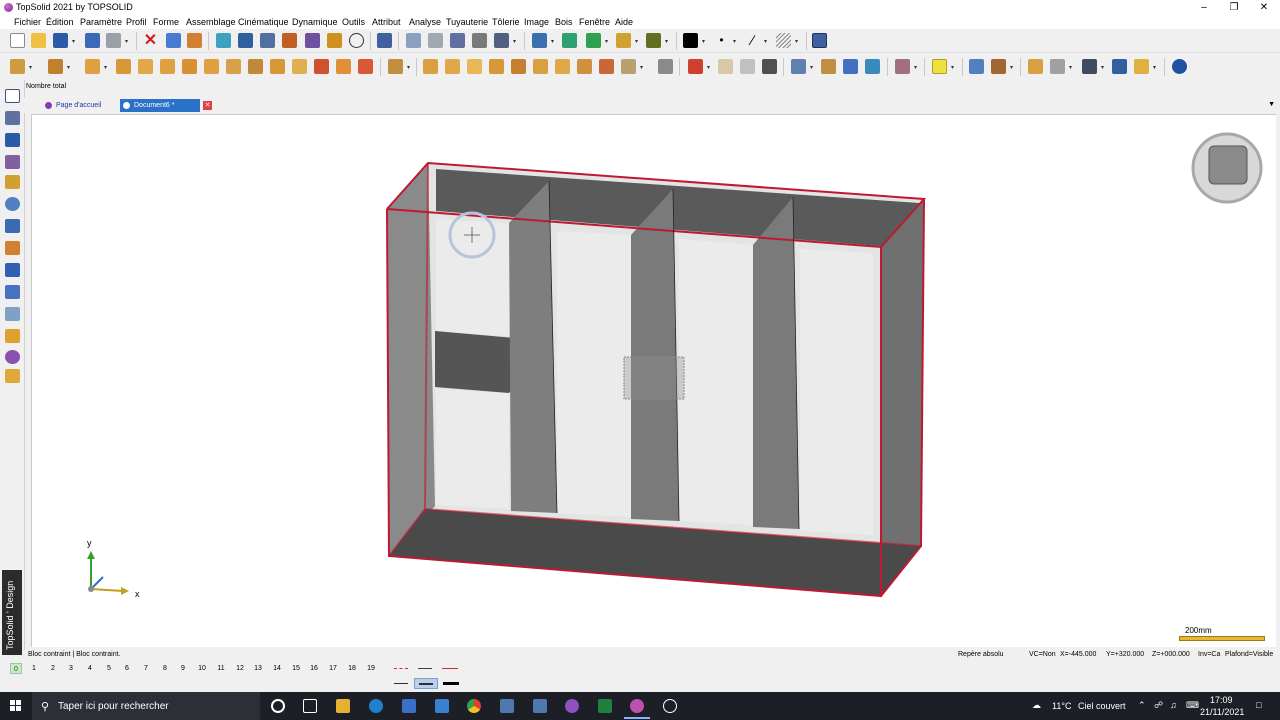  Describe the element at coordinates (233, 66) in the screenshot. I see `drill-icon` at that location.